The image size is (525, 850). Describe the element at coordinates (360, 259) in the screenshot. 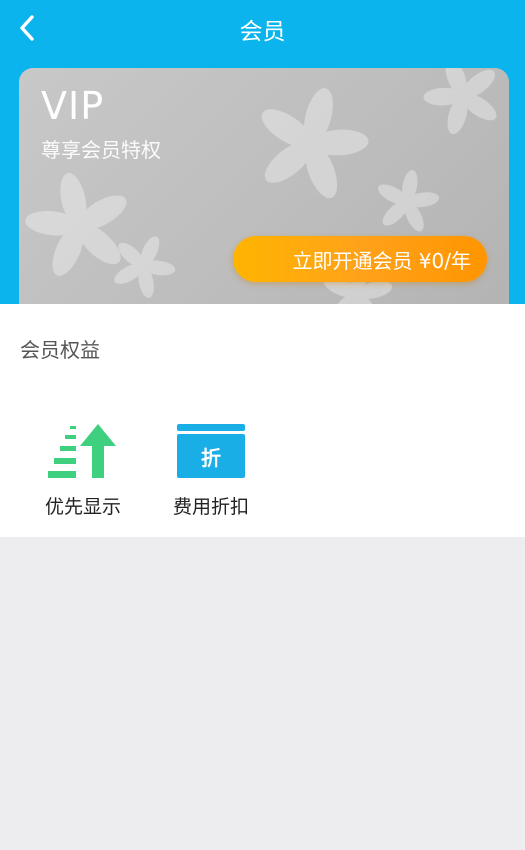

I see `open-membership-button: 立即开通会员 ¥0/年` at that location.